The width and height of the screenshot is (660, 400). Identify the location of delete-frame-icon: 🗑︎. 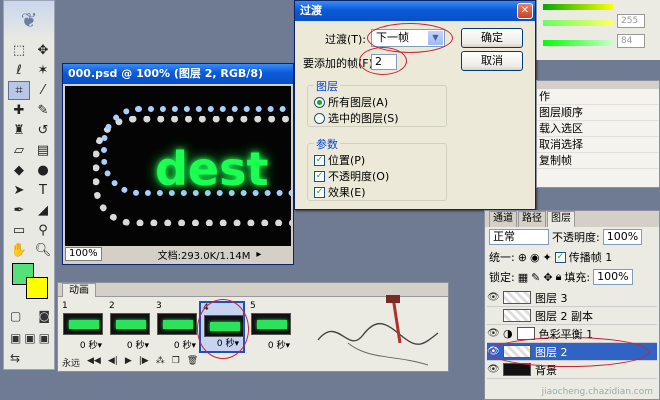
(192, 362).